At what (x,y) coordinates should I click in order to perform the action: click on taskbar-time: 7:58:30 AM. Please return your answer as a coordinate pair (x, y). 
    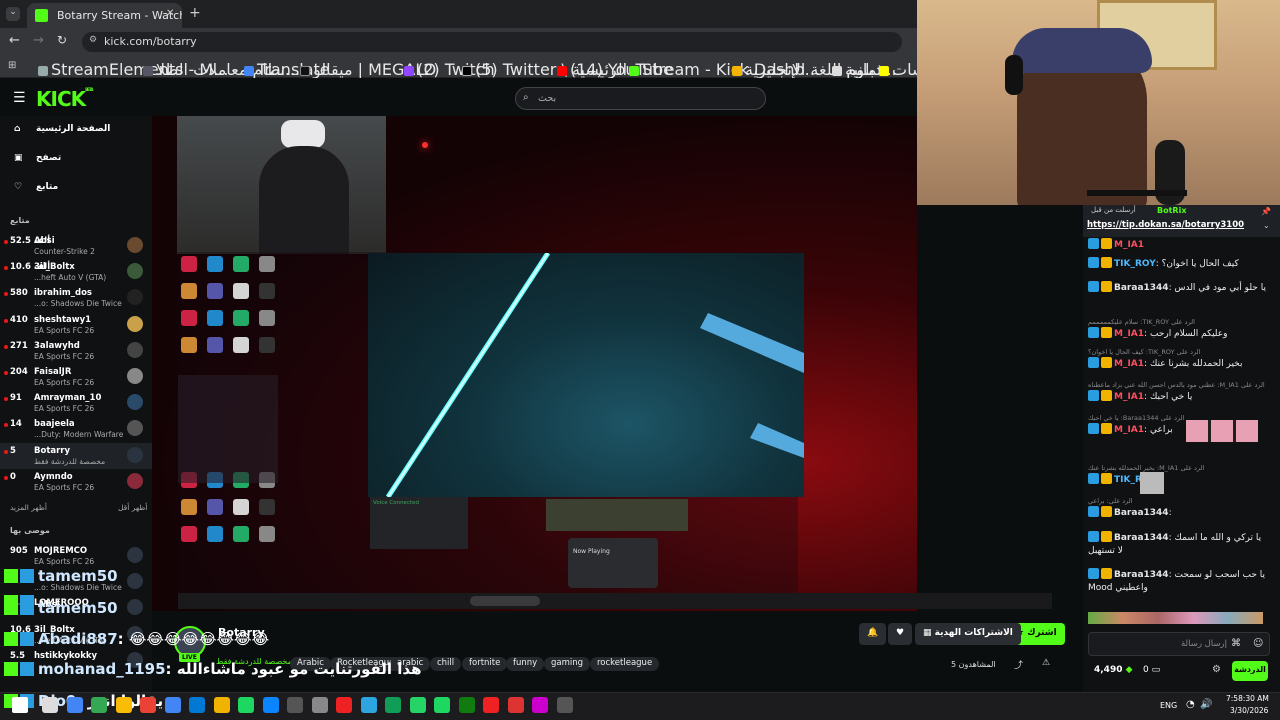
    Looking at the image, I should click on (1247, 698).